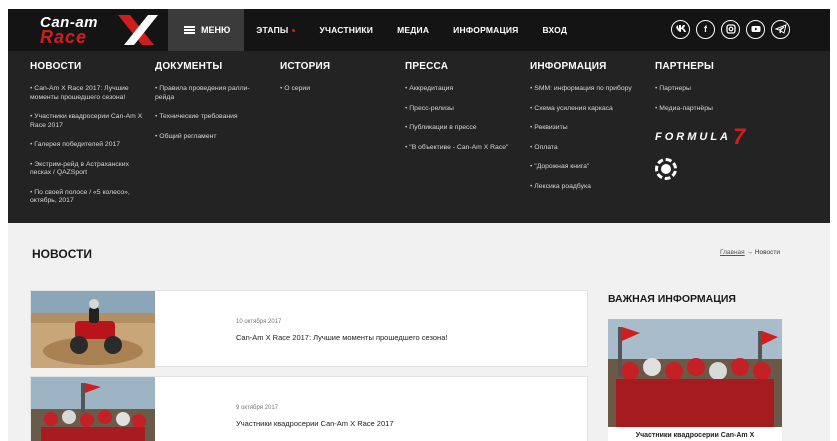  What do you see at coordinates (739, 136) in the screenshot?
I see `formula-seven: 7` at bounding box center [739, 136].